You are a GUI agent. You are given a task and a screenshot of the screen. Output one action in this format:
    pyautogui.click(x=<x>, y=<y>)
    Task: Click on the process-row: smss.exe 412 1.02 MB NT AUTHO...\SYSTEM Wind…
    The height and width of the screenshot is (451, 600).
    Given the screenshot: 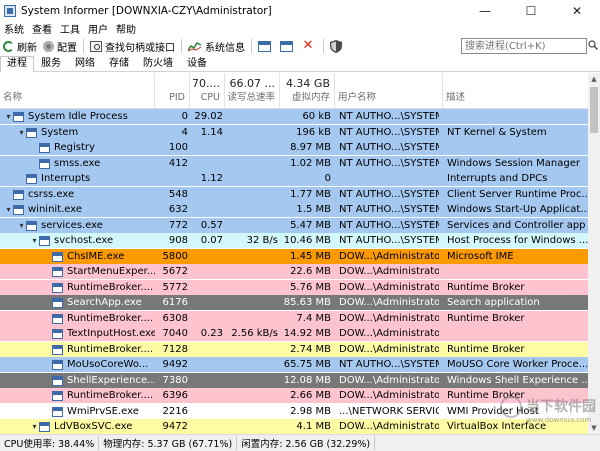 What is the action you would take?
    pyautogui.click(x=294, y=163)
    